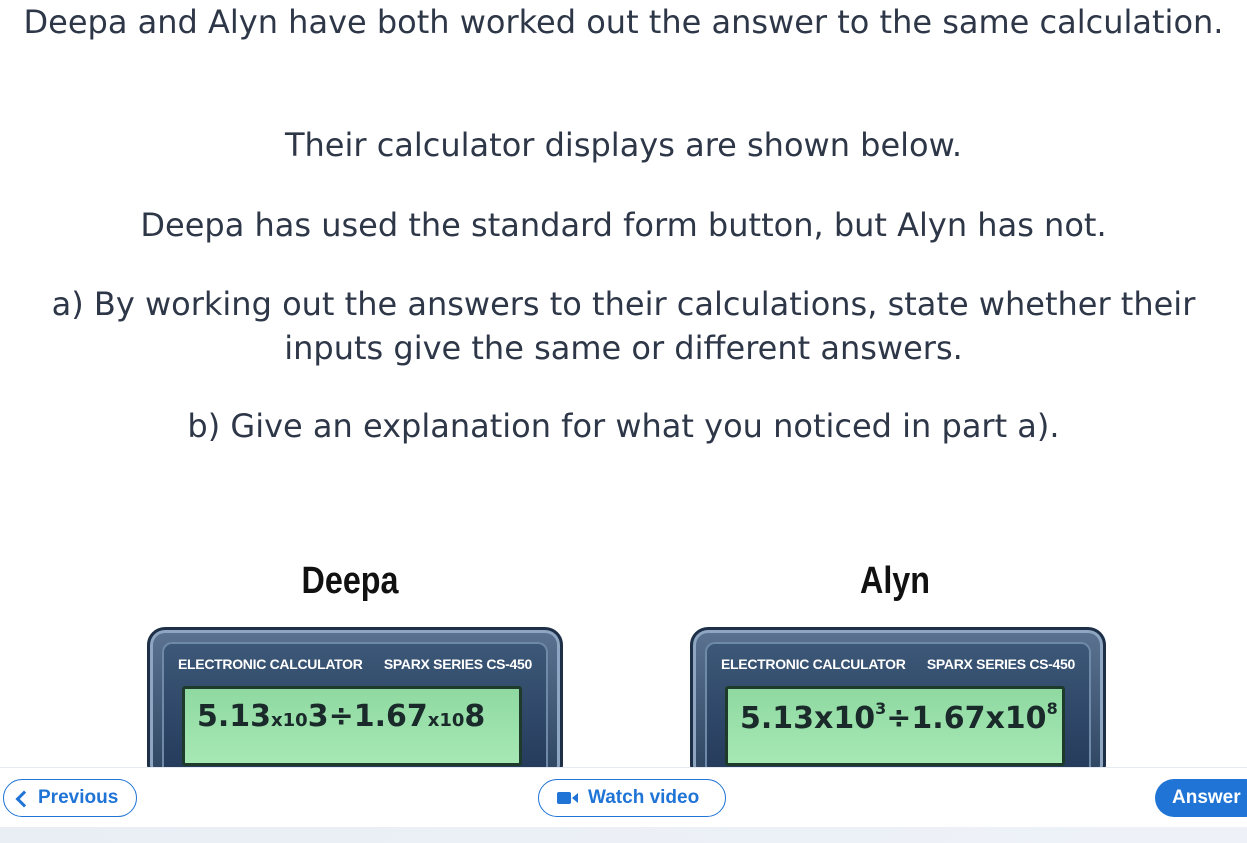 This screenshot has height=843, width=1247. I want to click on video-camera-icon, so click(567, 798).